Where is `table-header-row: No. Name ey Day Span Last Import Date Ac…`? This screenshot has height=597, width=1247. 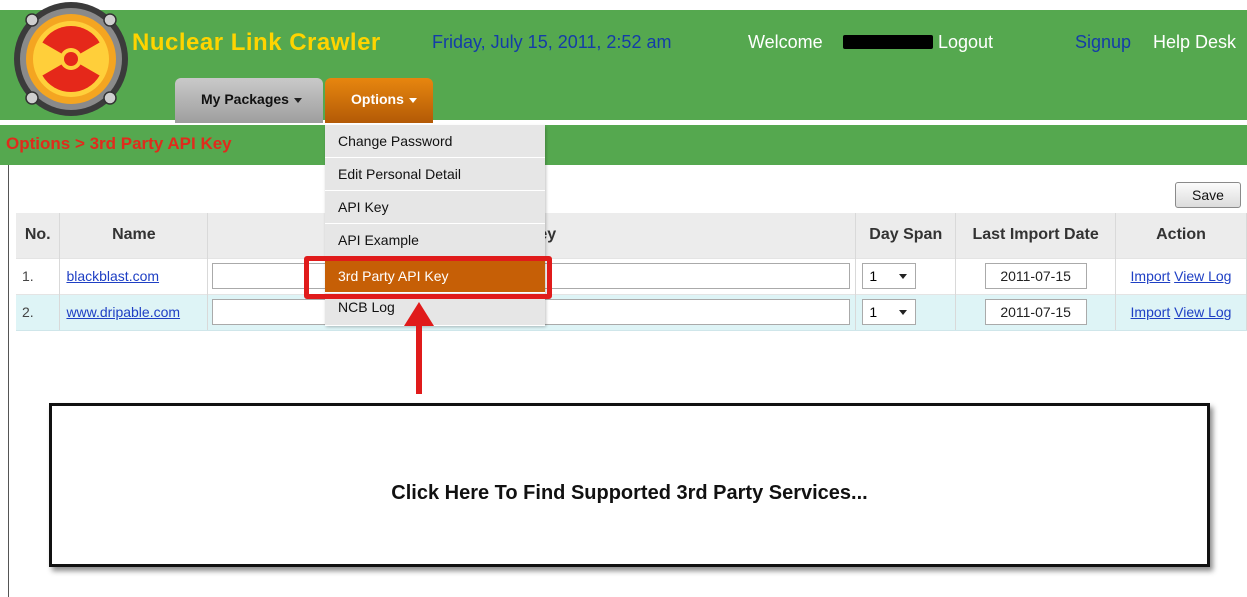
table-header-row: No. Name ey Day Span Last Import Date Ac… is located at coordinates (631, 235).